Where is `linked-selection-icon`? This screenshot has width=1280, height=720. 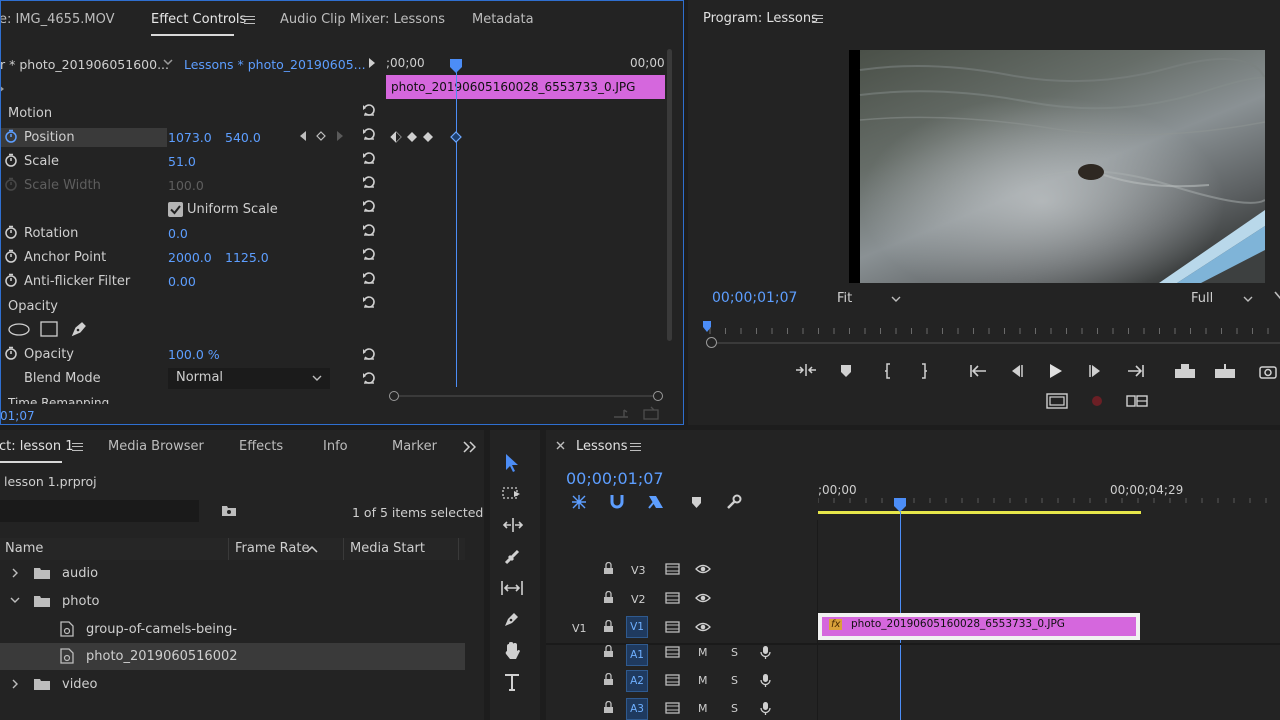 linked-selection-icon is located at coordinates (656, 502).